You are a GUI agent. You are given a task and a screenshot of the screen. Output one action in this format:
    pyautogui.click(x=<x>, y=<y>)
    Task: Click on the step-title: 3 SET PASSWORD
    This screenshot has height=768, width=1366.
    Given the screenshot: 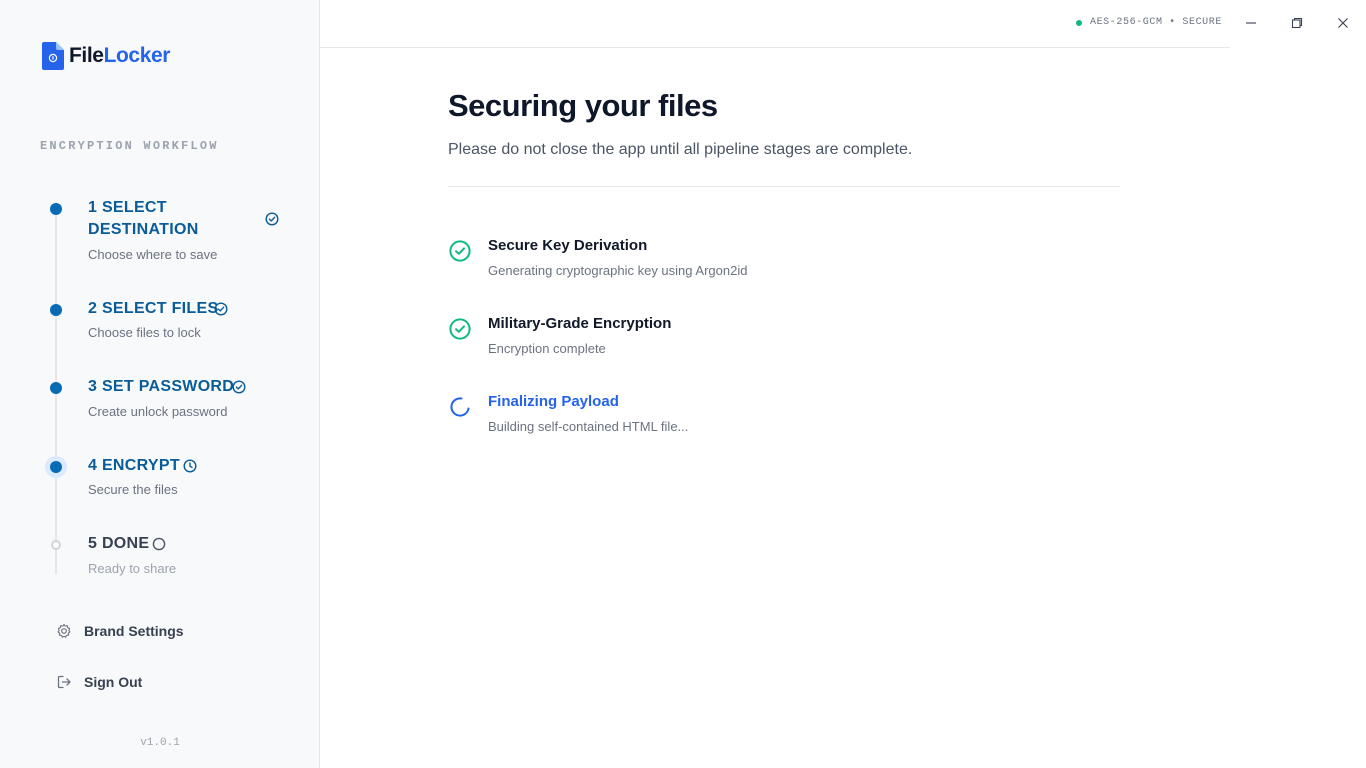 What is the action you would take?
    pyautogui.click(x=161, y=386)
    